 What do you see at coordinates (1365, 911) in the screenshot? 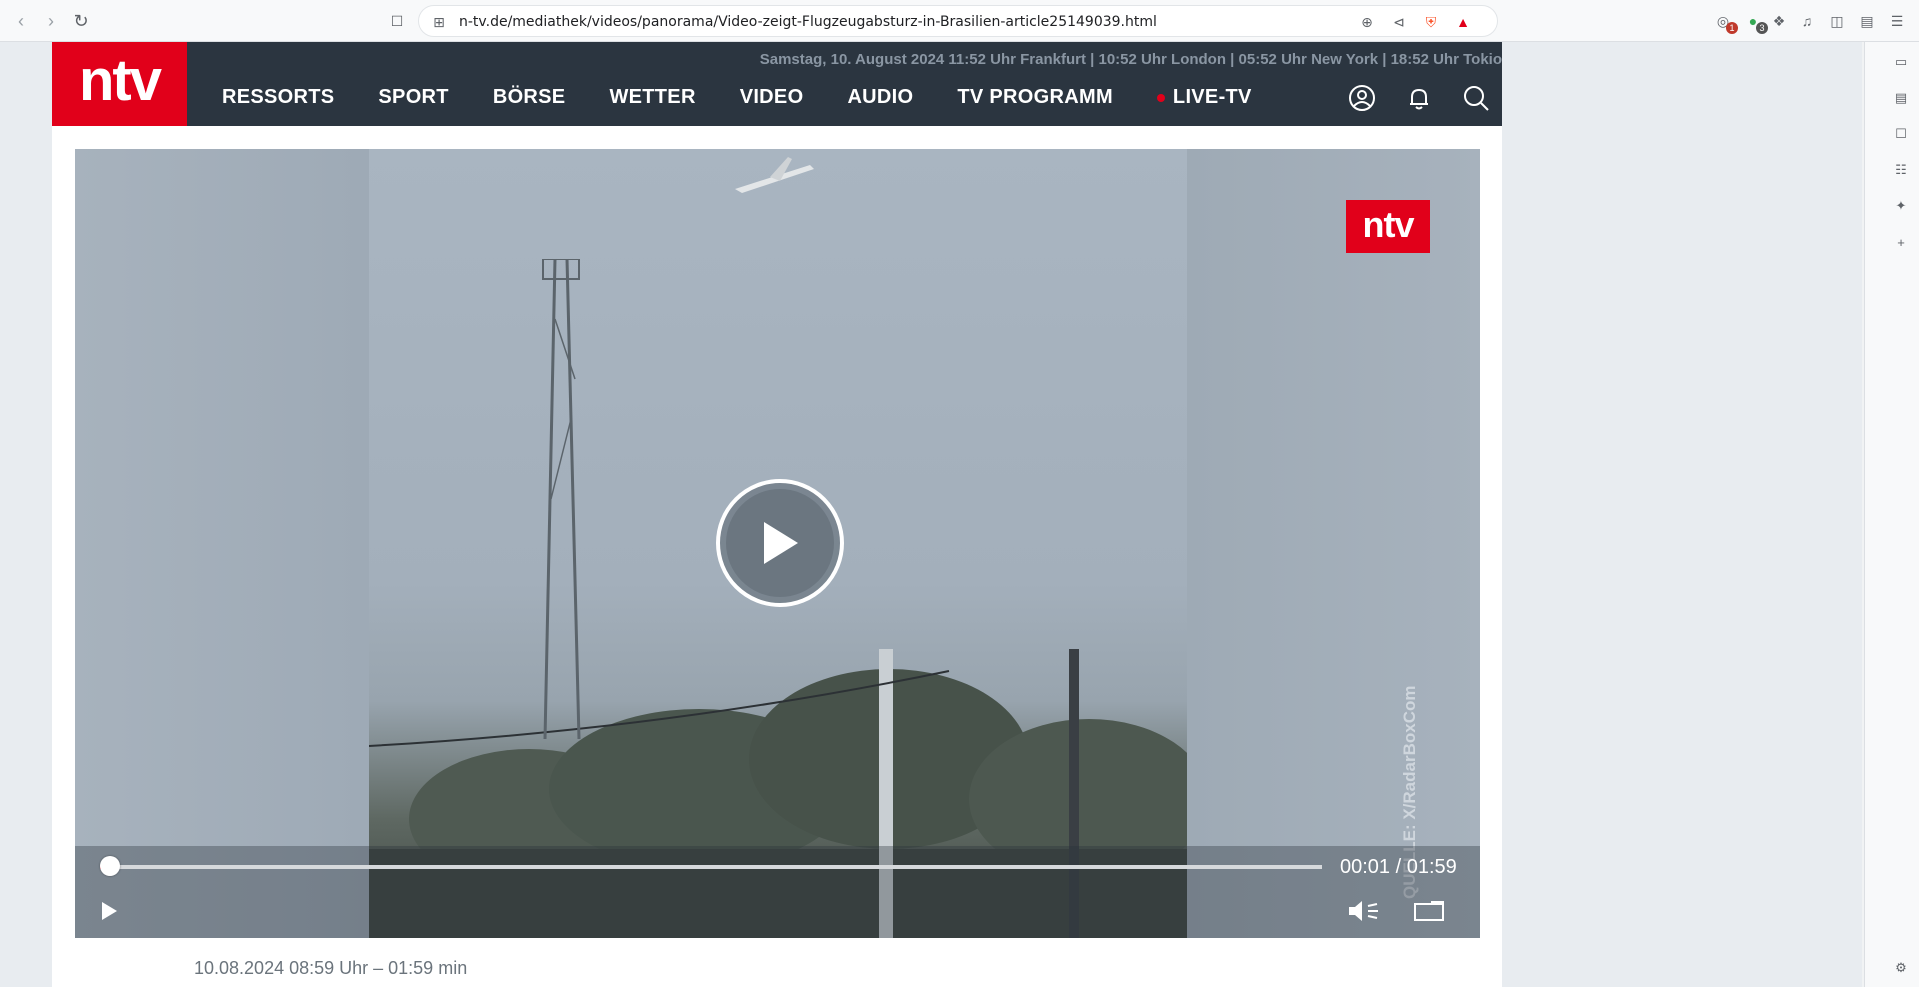
I see `volume-icon` at bounding box center [1365, 911].